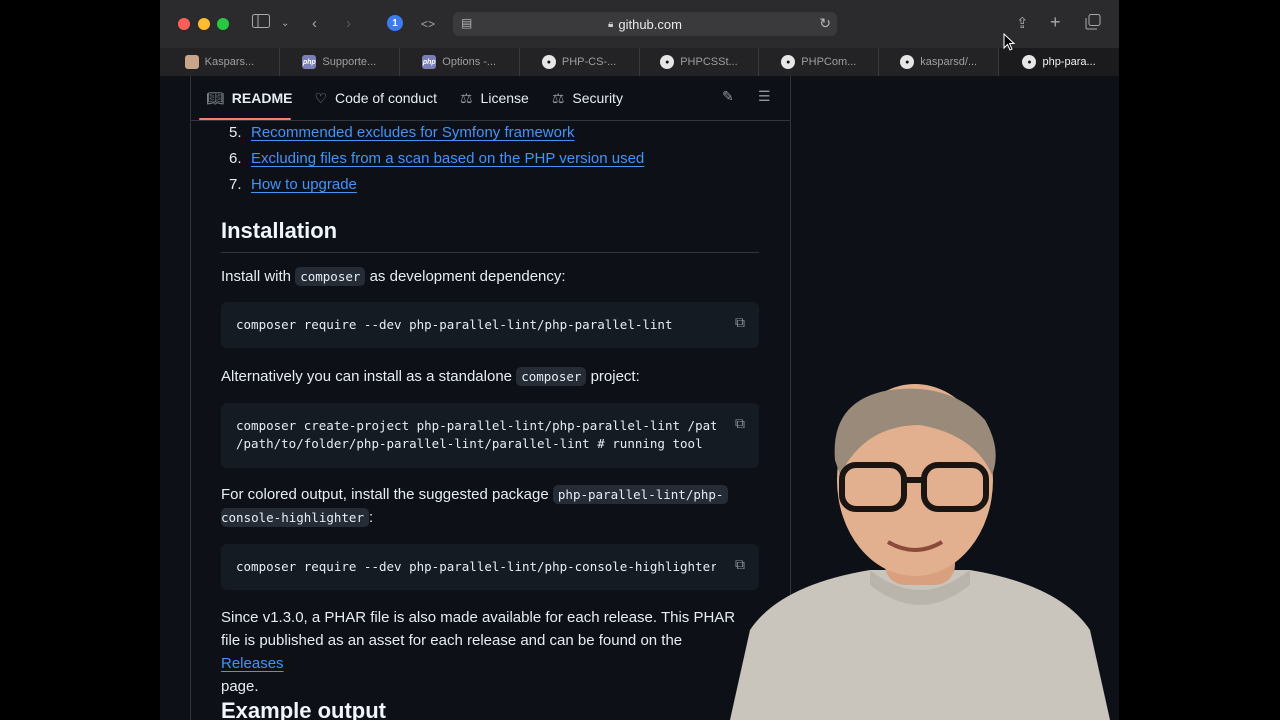 The width and height of the screenshot is (1280, 720). What do you see at coordinates (504, 98) in the screenshot?
I see `nav-label: License` at bounding box center [504, 98].